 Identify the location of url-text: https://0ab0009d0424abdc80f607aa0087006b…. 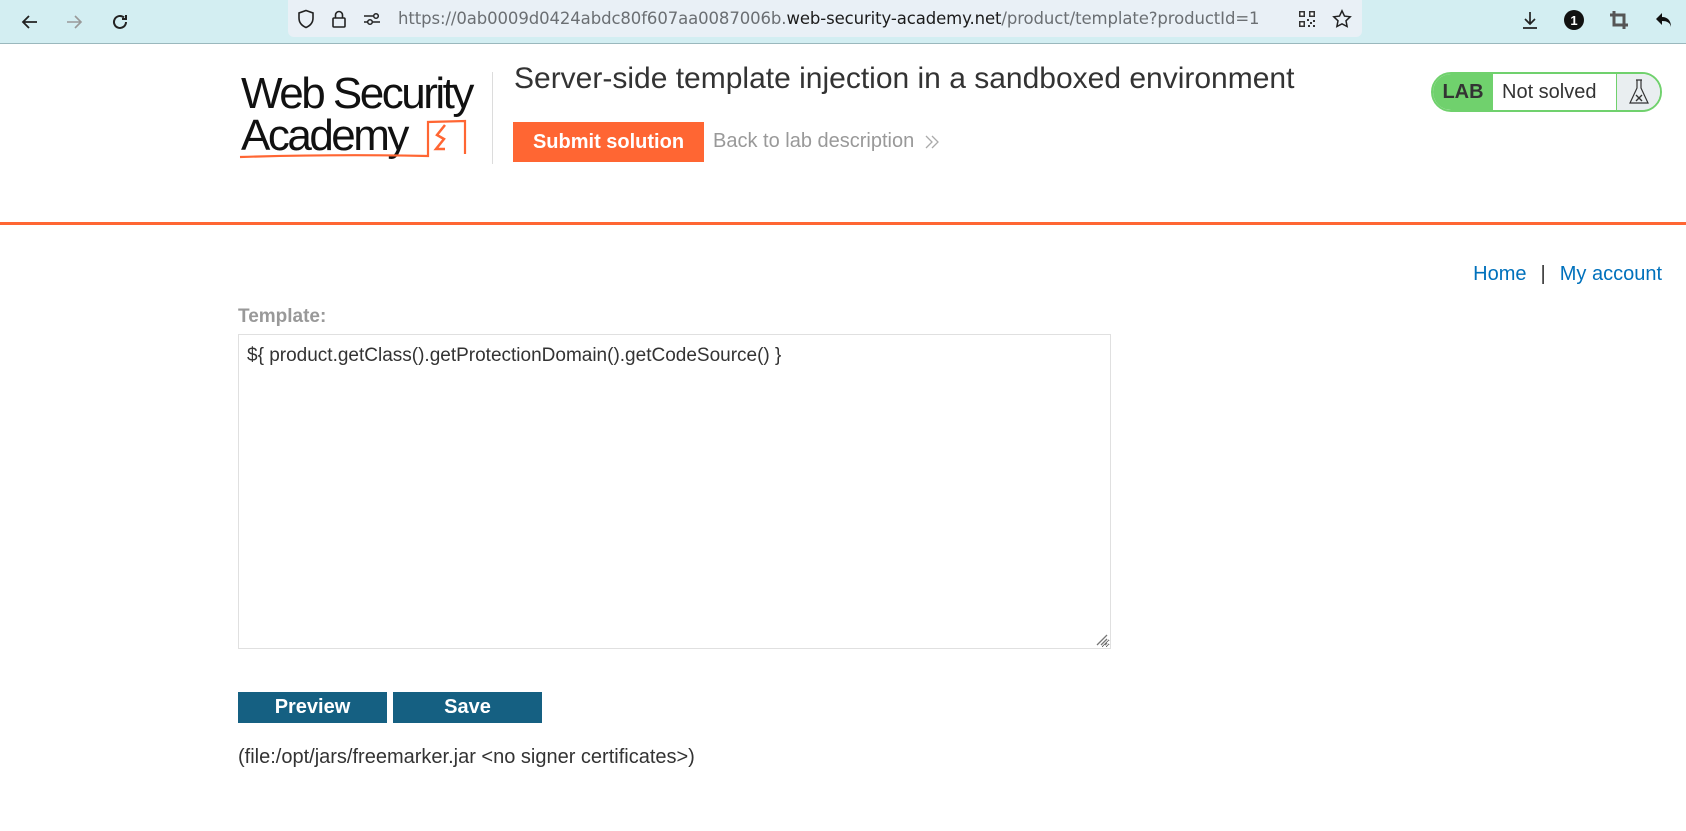
(829, 18).